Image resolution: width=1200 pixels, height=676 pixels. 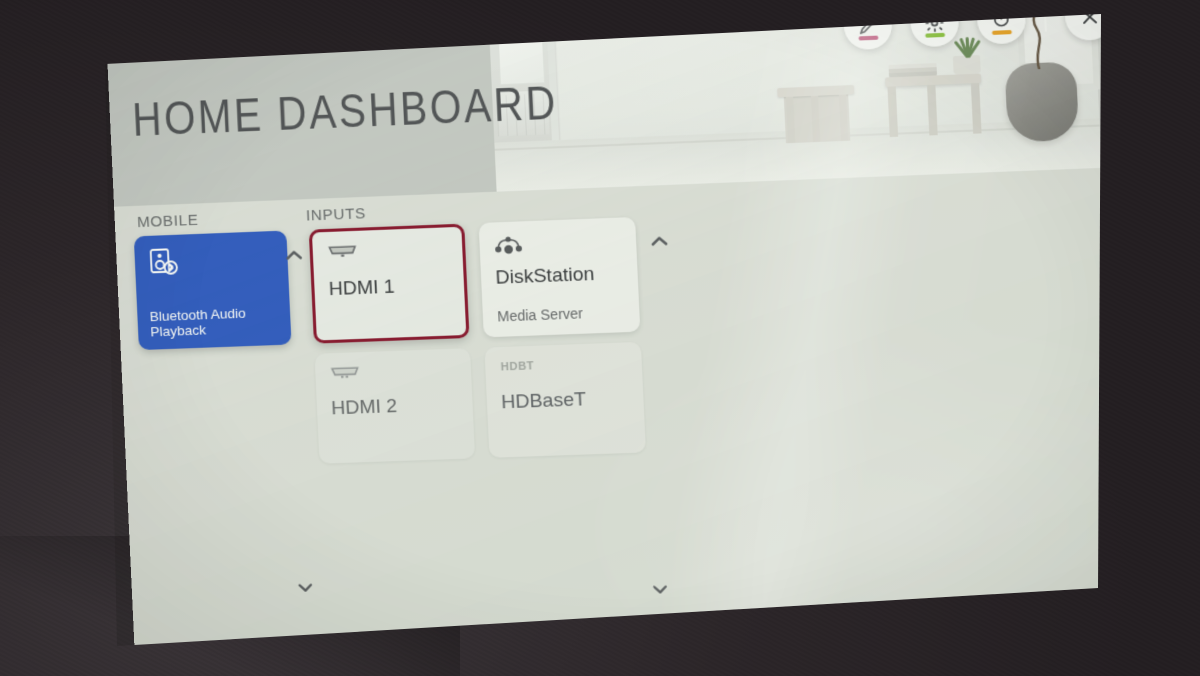 What do you see at coordinates (167, 221) in the screenshot?
I see `mobile-column-label: MOBILE` at bounding box center [167, 221].